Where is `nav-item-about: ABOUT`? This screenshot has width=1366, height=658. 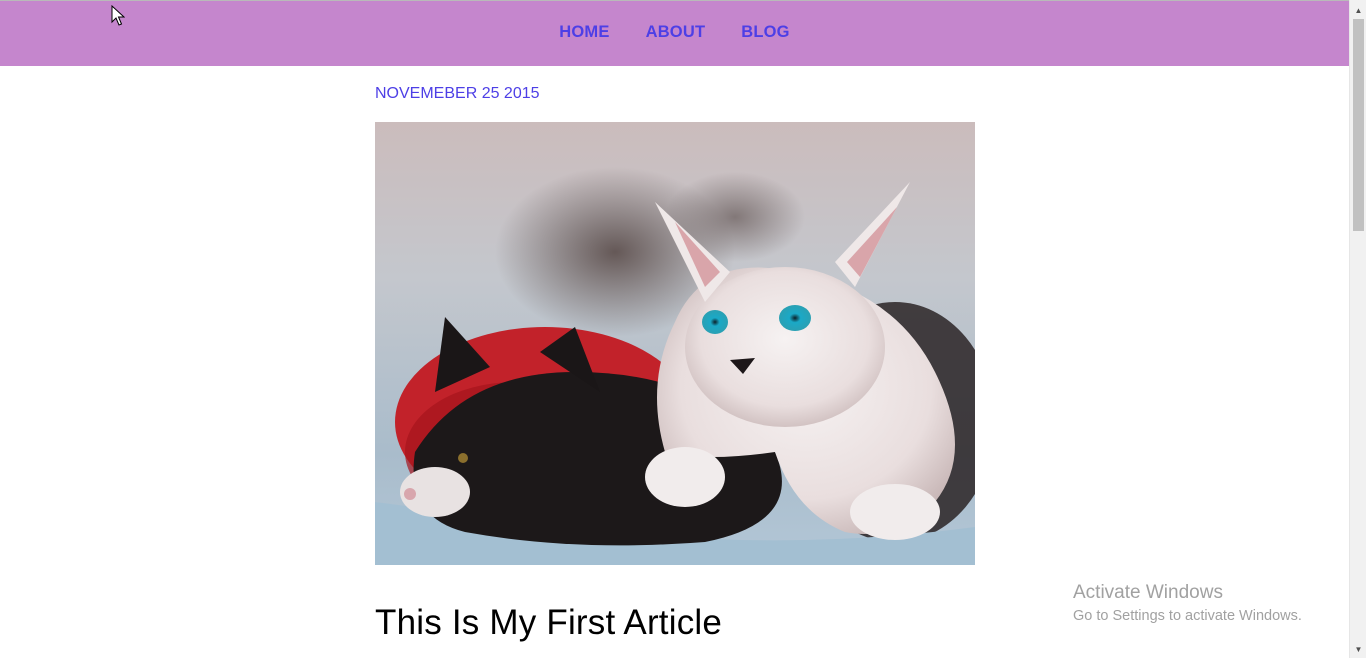
nav-item-about: ABOUT is located at coordinates (676, 32).